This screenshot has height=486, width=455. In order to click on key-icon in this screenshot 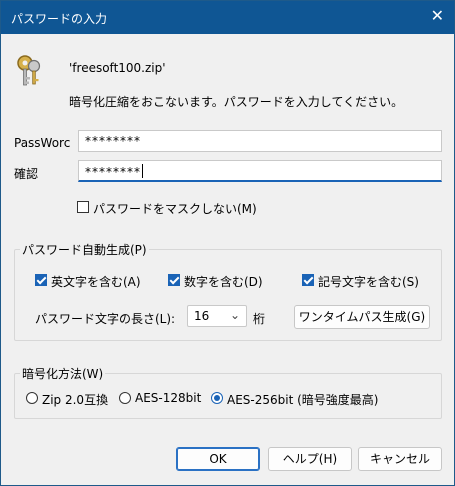, I will do `click(29, 71)`.